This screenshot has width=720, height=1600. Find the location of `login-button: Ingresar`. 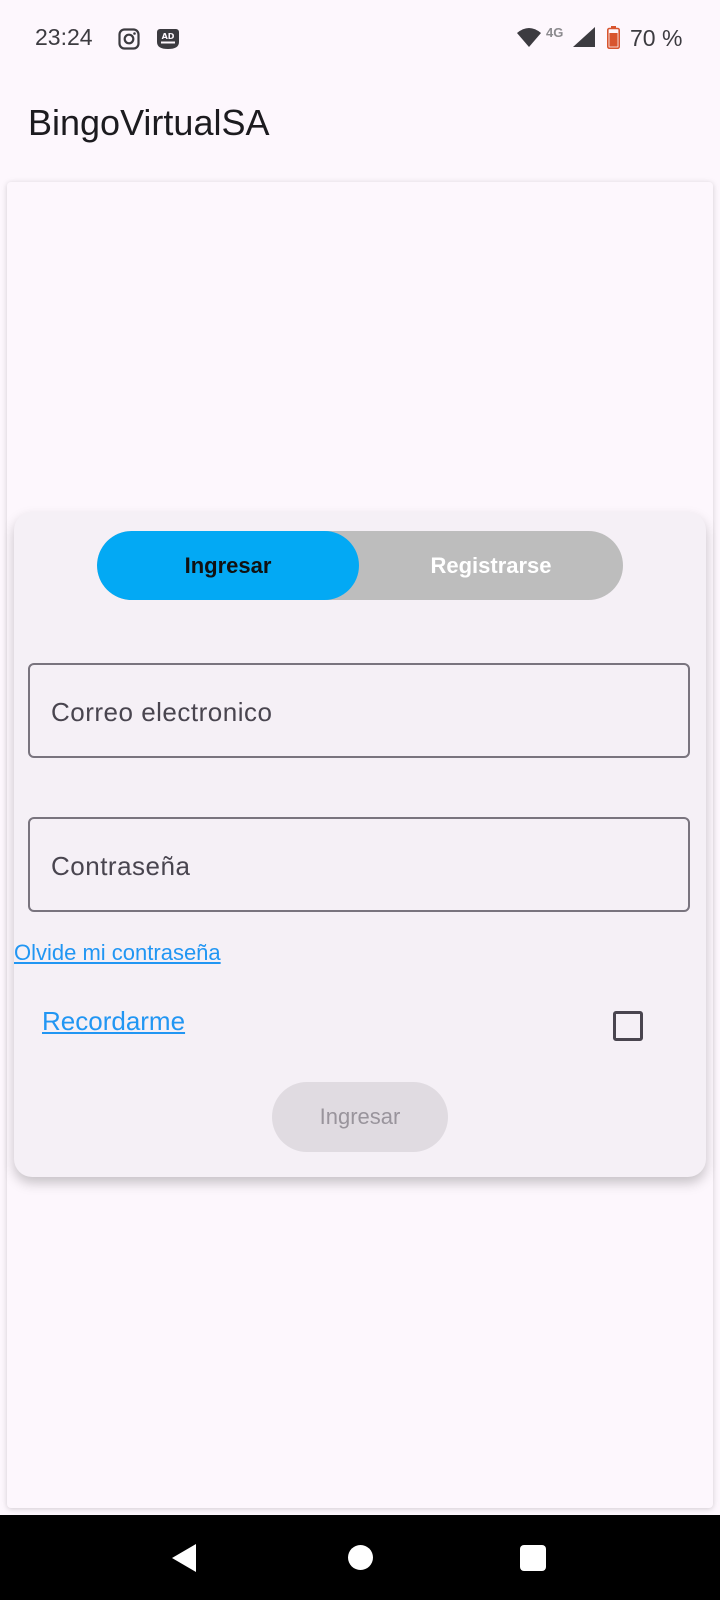

login-button: Ingresar is located at coordinates (360, 1117).